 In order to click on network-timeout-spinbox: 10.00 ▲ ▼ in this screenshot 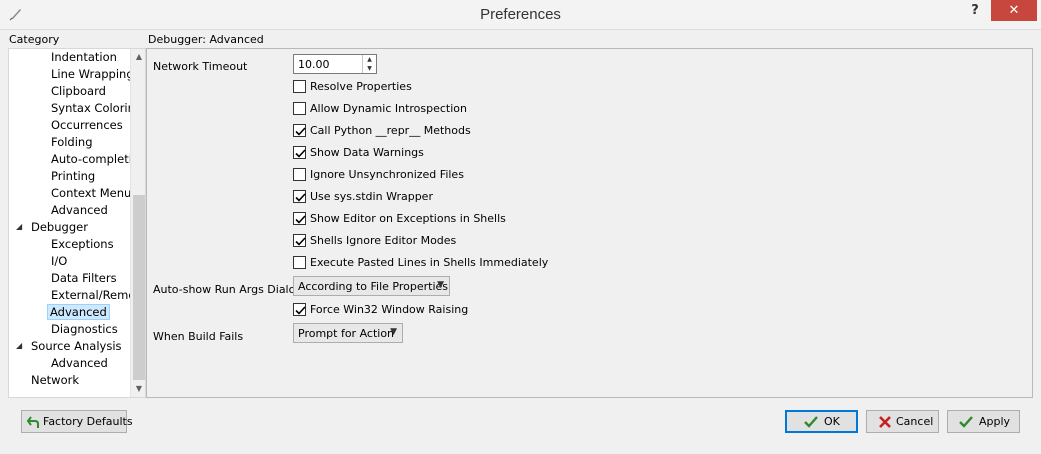, I will do `click(335, 64)`.